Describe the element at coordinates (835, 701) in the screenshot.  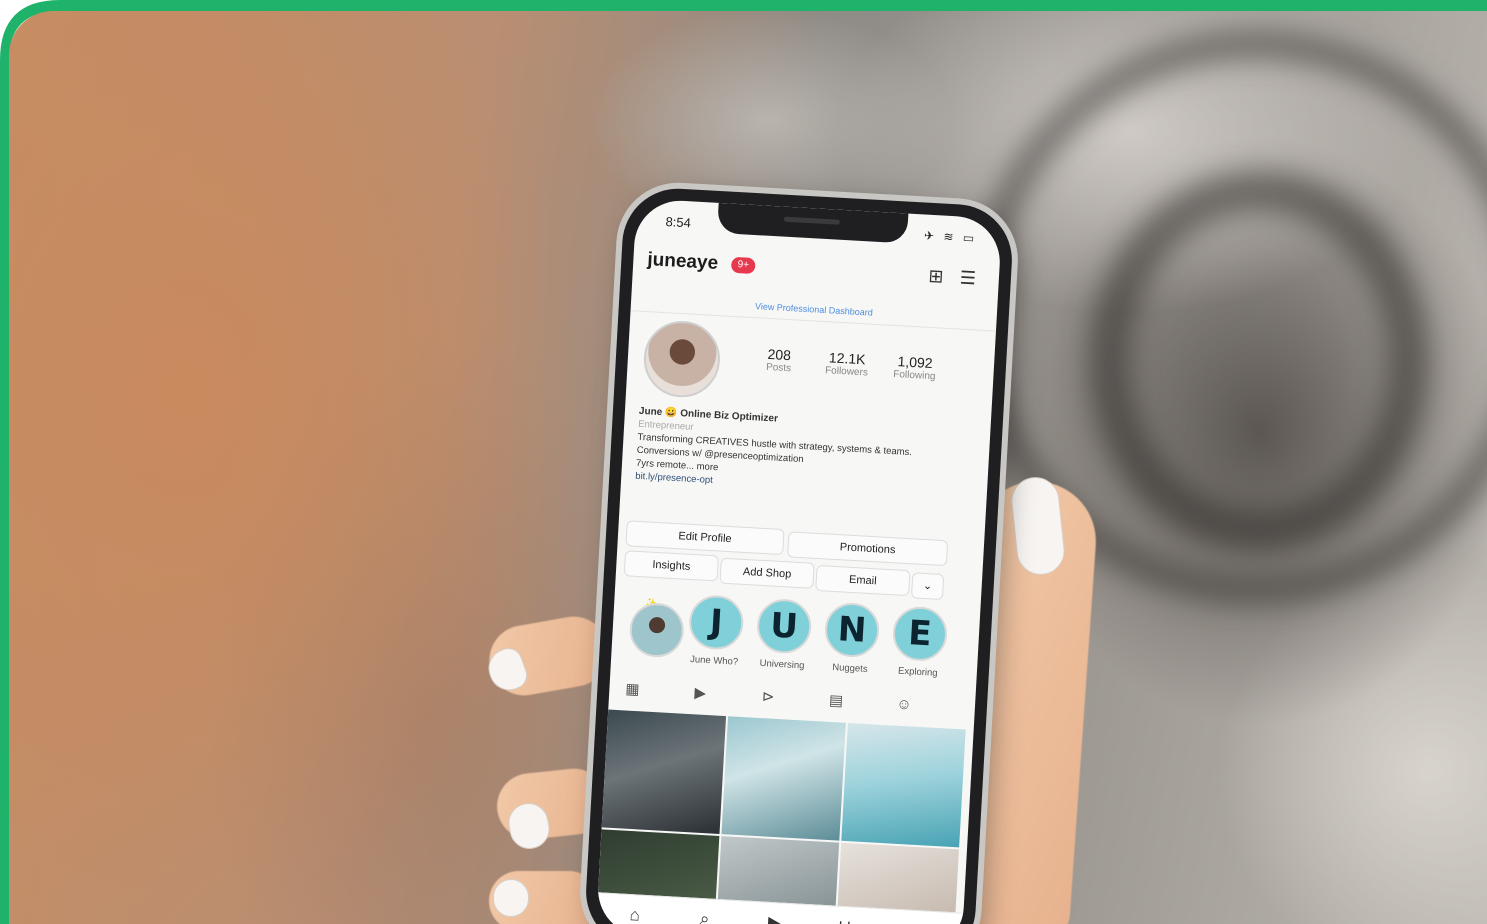
I see `guides-tab-icon: ▤` at that location.